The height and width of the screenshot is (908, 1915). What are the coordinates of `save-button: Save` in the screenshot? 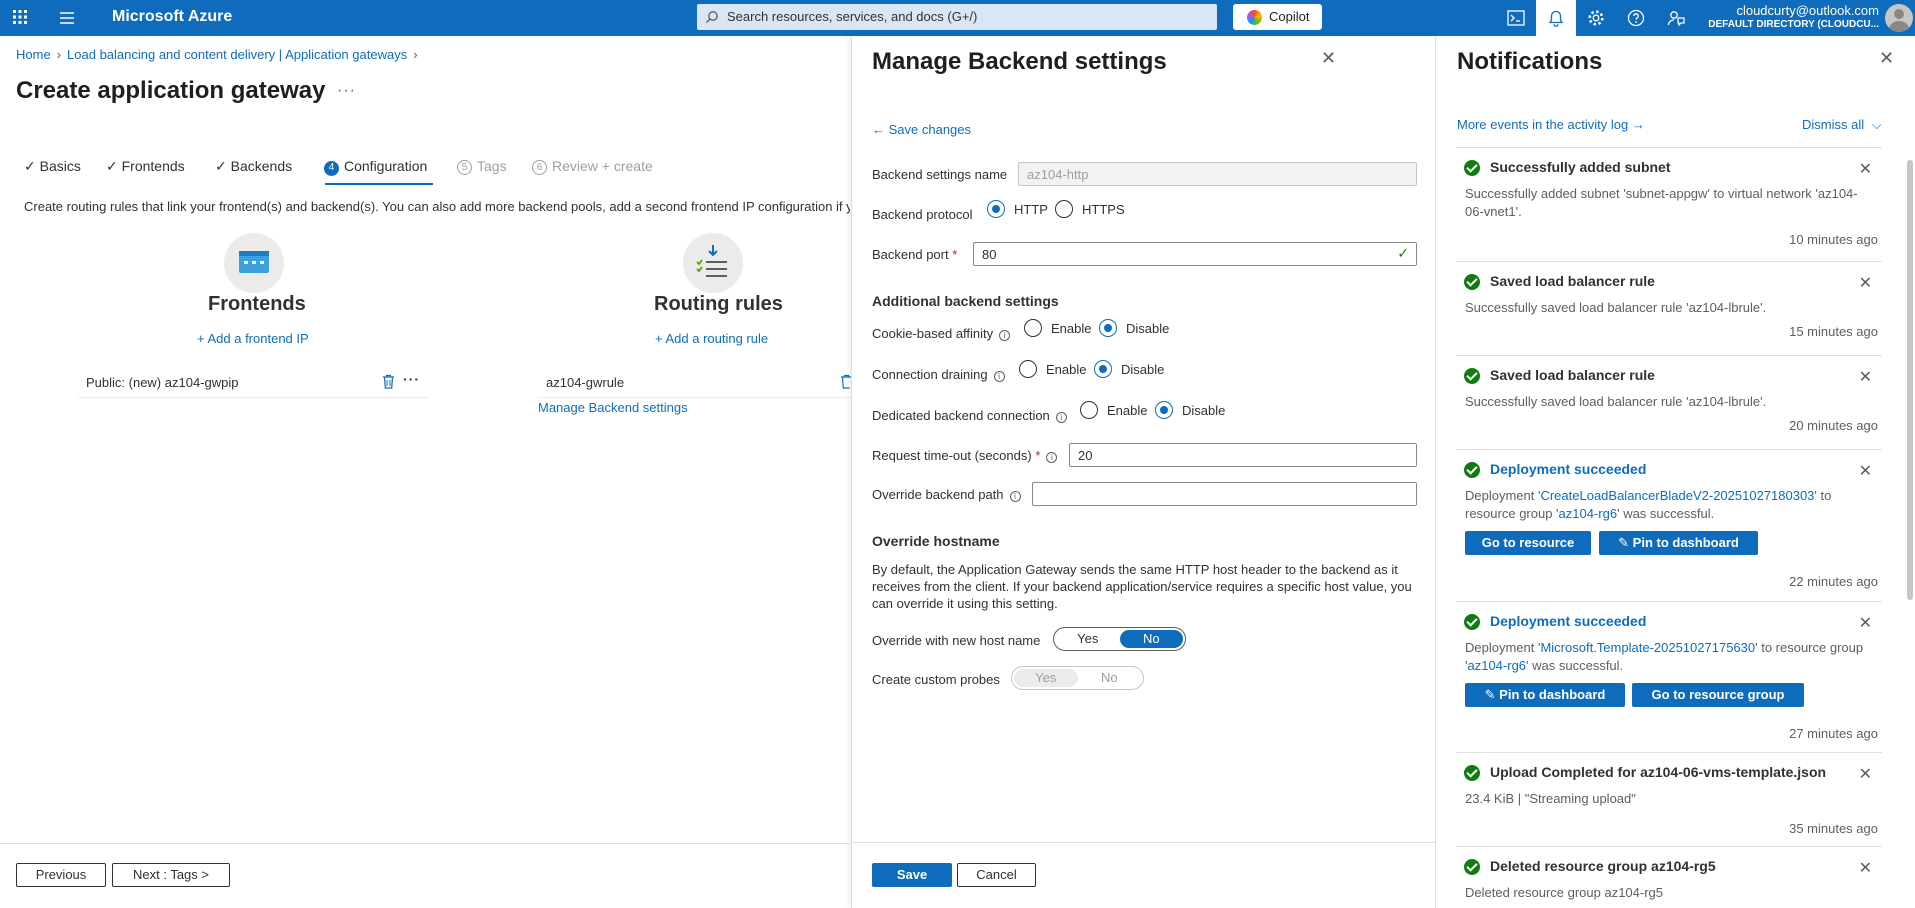 It's located at (912, 875).